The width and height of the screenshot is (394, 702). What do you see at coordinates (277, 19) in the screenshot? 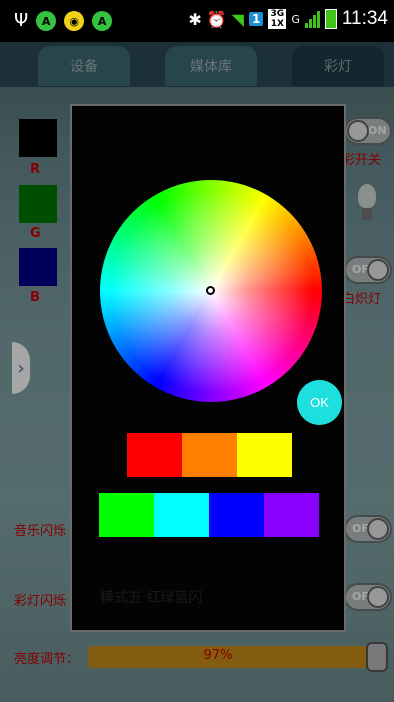
I see `network-type-badge: 3G 1X` at bounding box center [277, 19].